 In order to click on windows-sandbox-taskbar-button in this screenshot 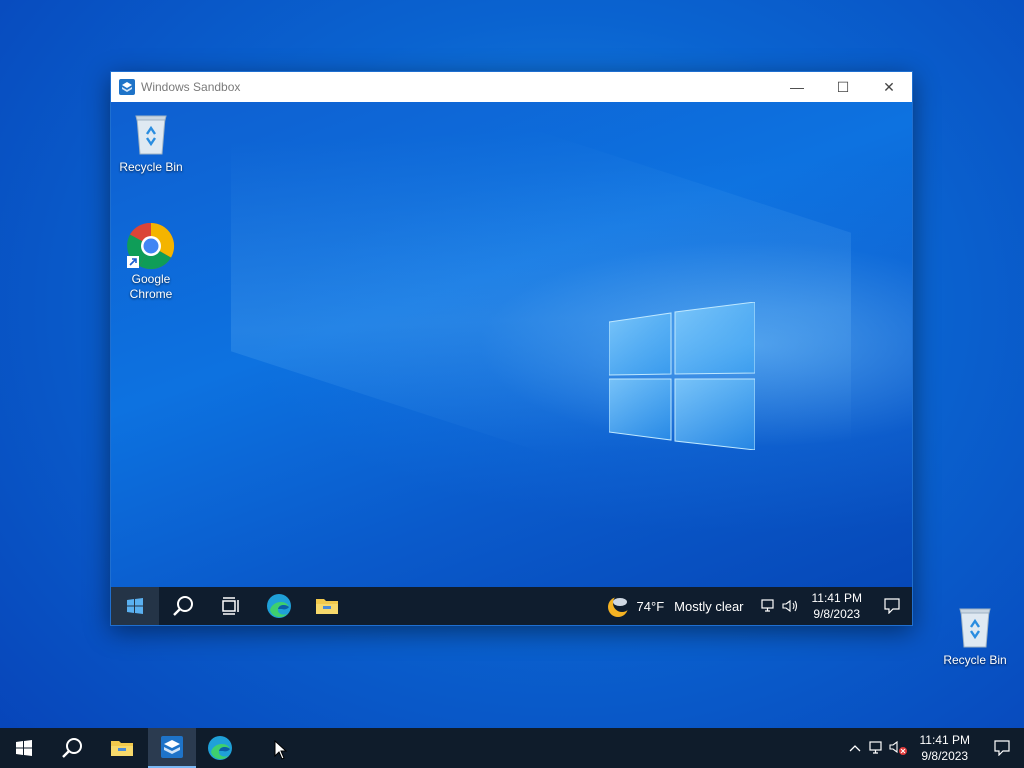, I will do `click(172, 748)`.